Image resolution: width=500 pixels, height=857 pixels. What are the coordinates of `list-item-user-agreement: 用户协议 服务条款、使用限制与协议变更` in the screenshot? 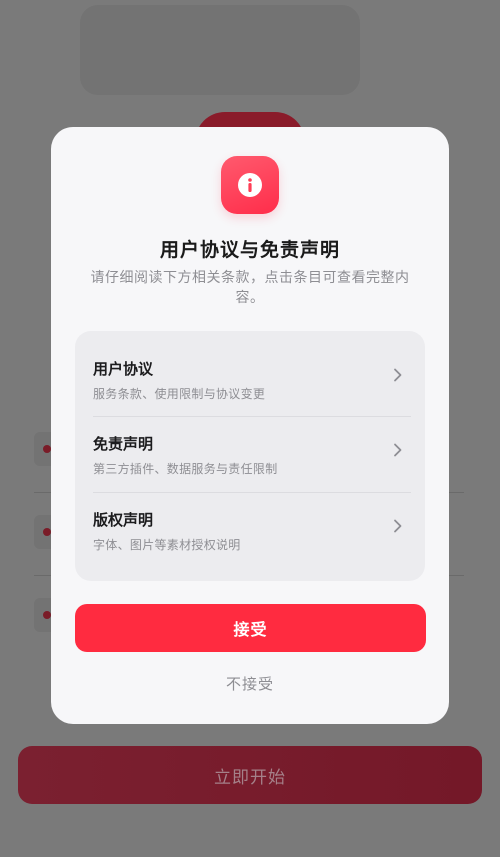 It's located at (252, 368).